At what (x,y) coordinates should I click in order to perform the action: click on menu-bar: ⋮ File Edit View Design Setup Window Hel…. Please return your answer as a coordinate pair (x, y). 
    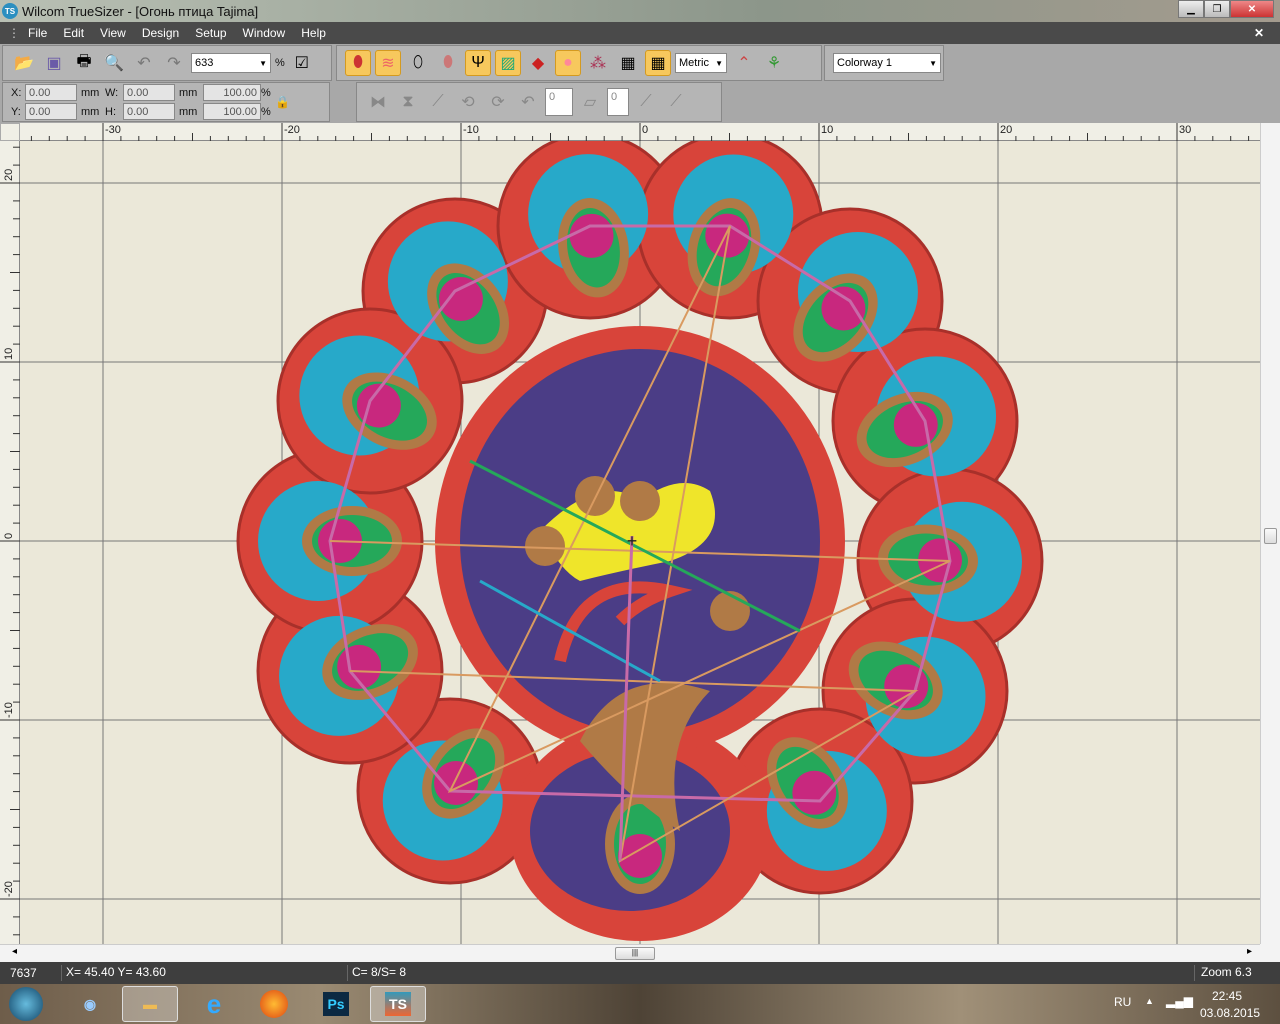
    Looking at the image, I should click on (640, 33).